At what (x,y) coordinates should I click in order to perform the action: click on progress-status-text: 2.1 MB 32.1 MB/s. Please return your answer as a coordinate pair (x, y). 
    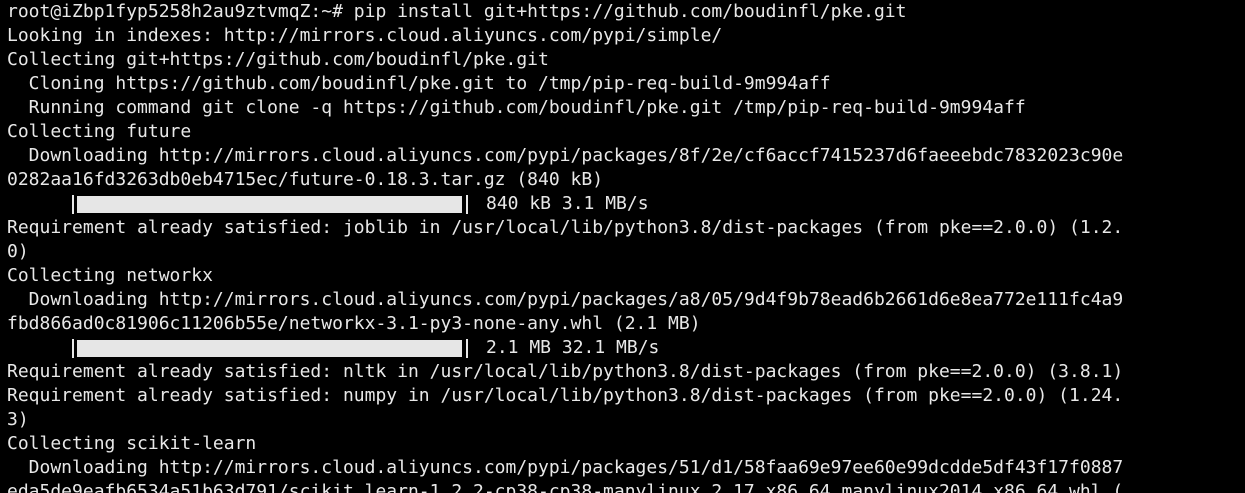
    Looking at the image, I should click on (573, 347).